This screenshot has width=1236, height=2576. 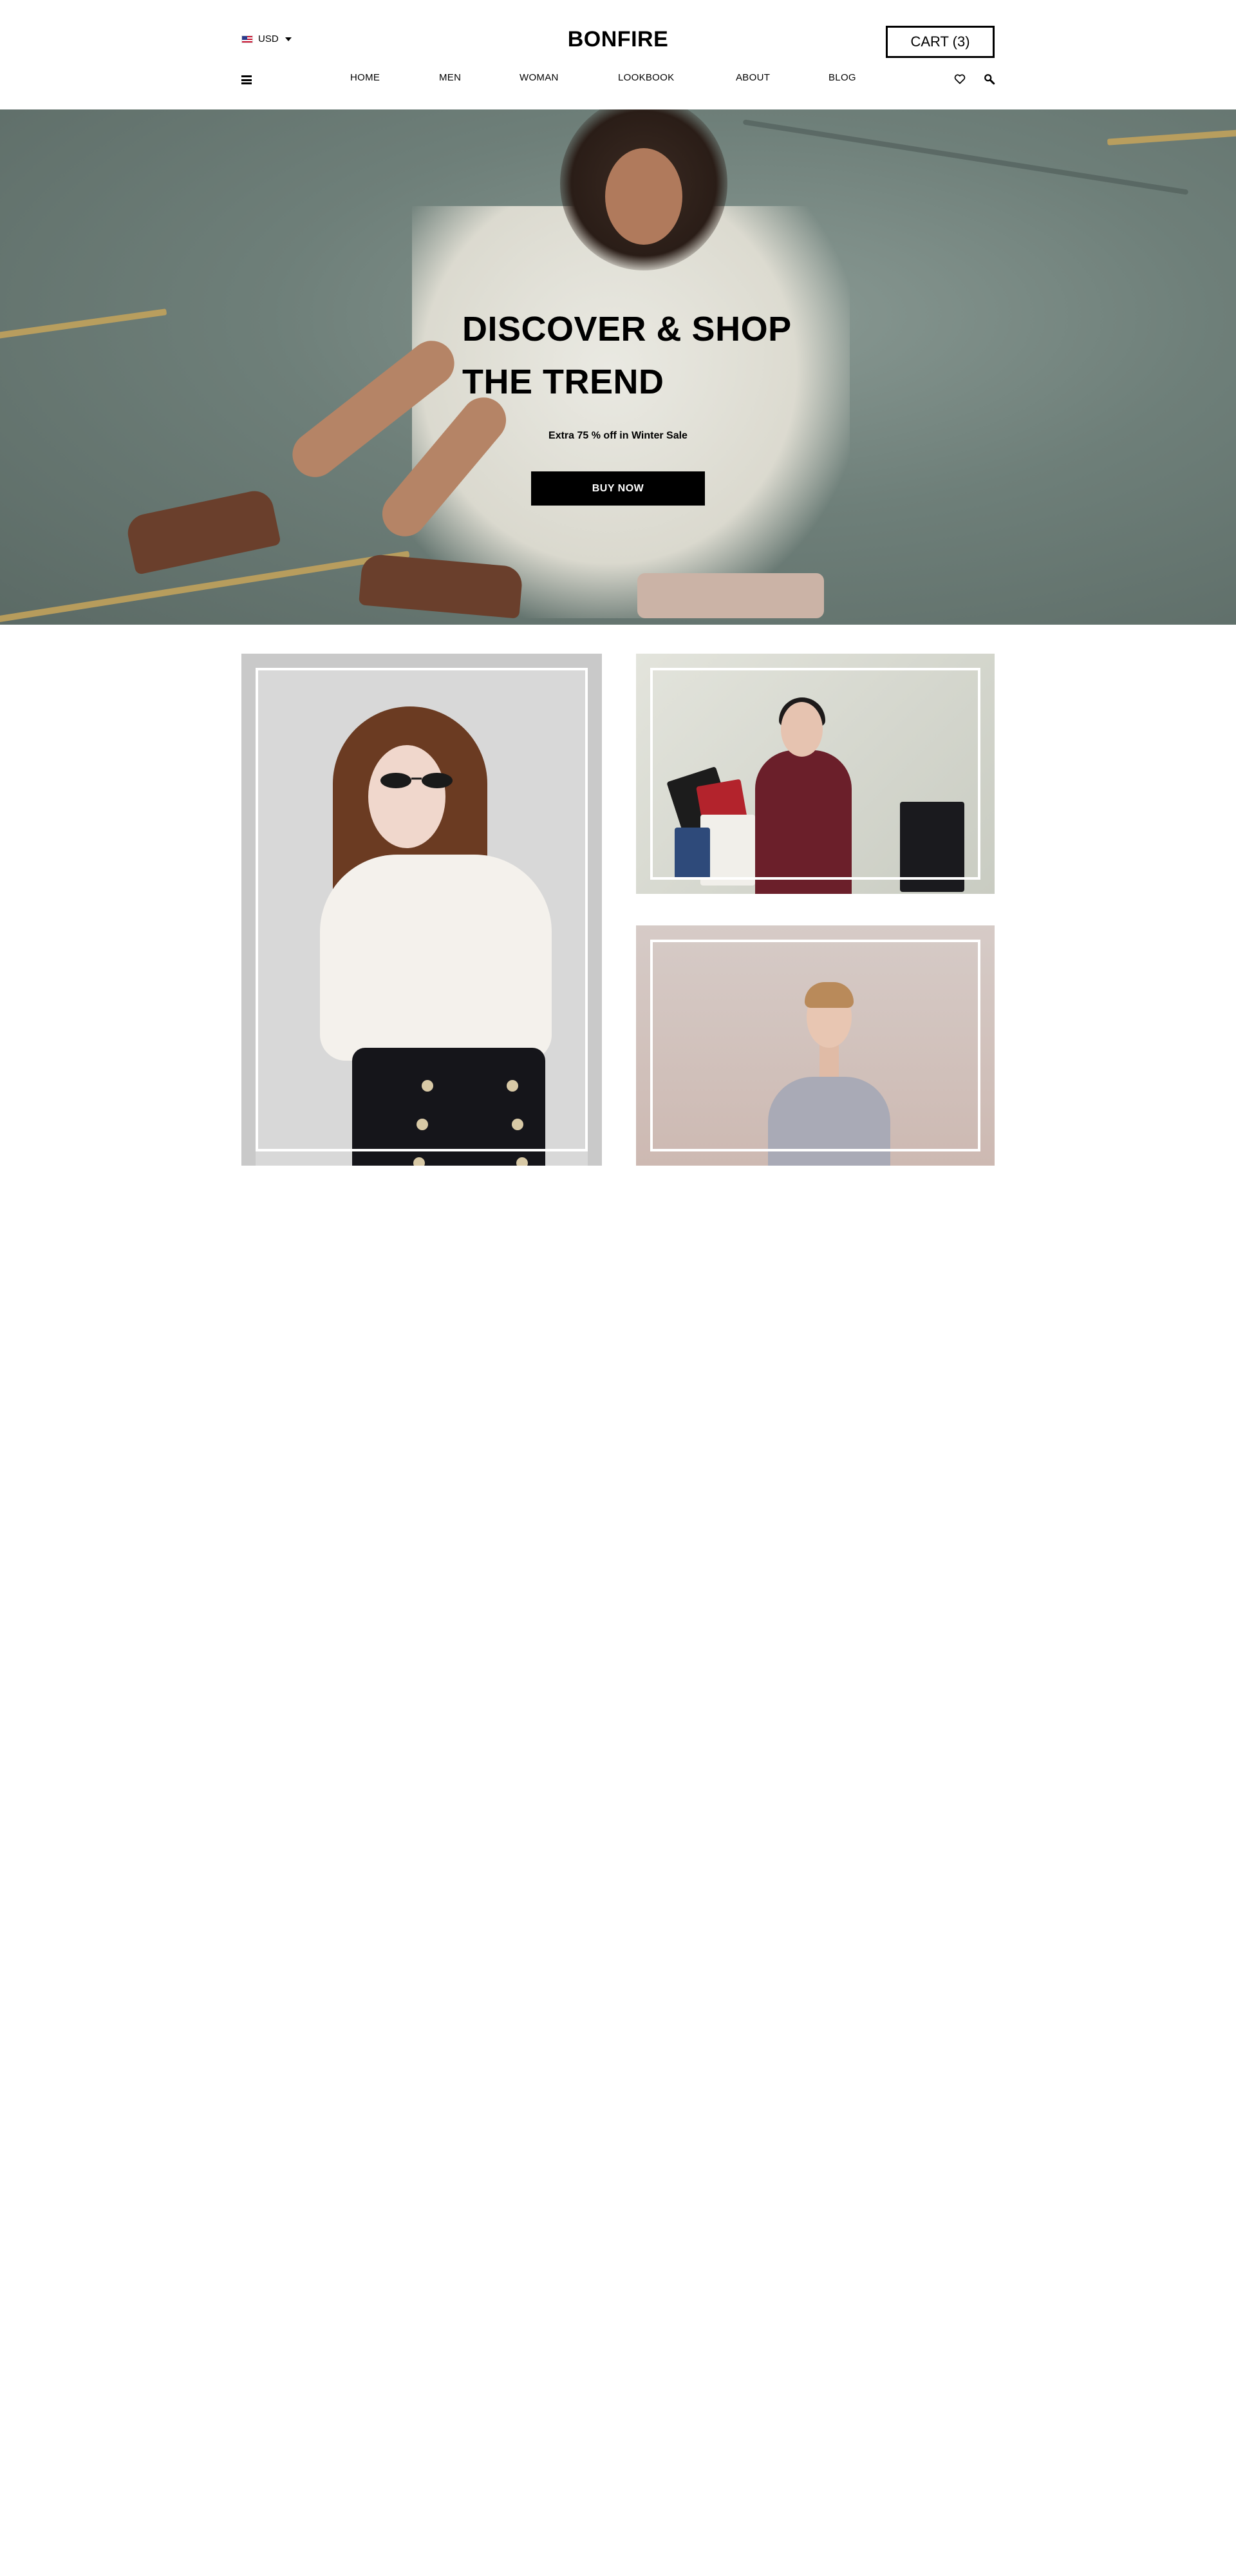 What do you see at coordinates (539, 77) in the screenshot?
I see `nav-item-woman: WOMAN` at bounding box center [539, 77].